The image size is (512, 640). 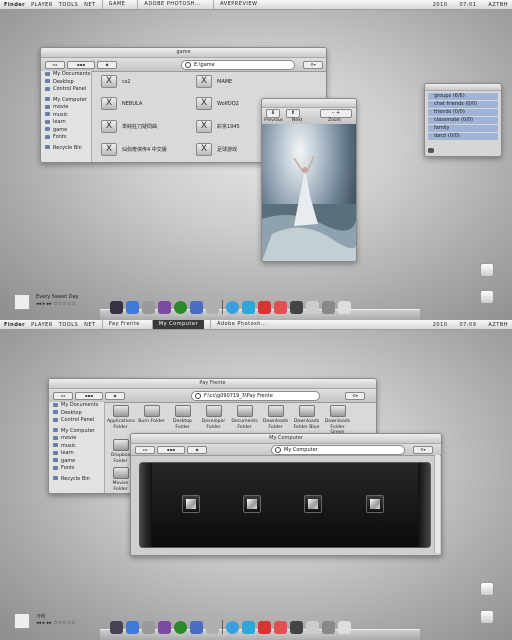 What do you see at coordinates (238, 4) in the screenshot?
I see `task-avepreview: AVEPREVIEW` at bounding box center [238, 4].